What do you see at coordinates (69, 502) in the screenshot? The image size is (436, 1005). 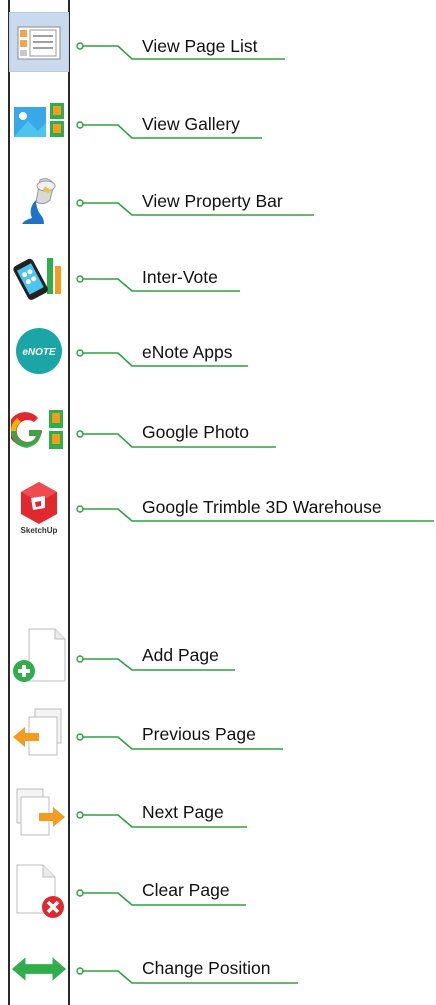 I see `toolbar-right-border` at bounding box center [69, 502].